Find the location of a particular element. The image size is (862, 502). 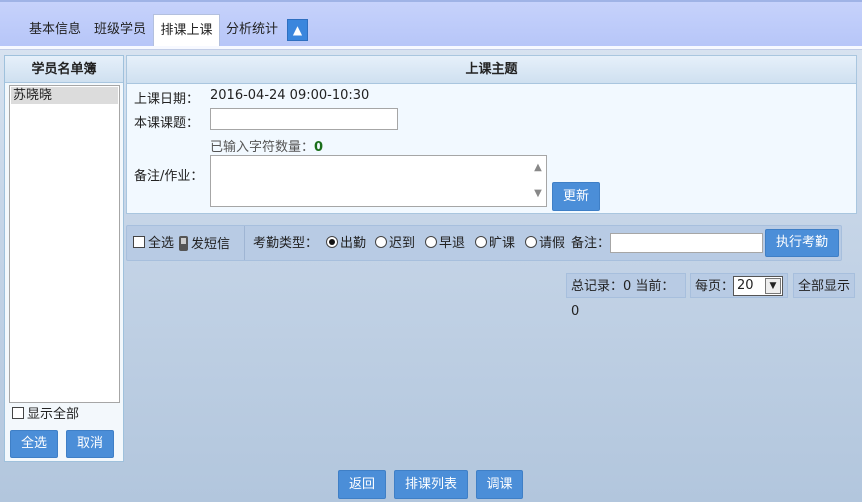

chevron-down-icon: ▼ is located at coordinates (773, 286).